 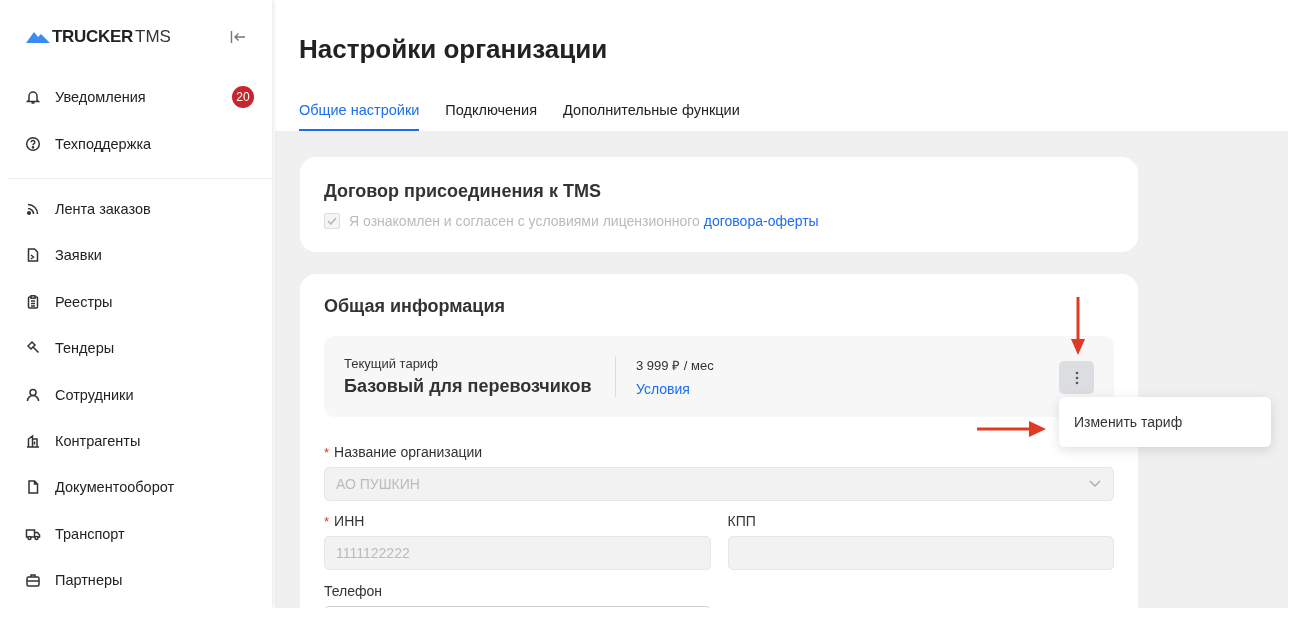 What do you see at coordinates (115, 487) in the screenshot?
I see `sidebar-item-label: Документооборот` at bounding box center [115, 487].